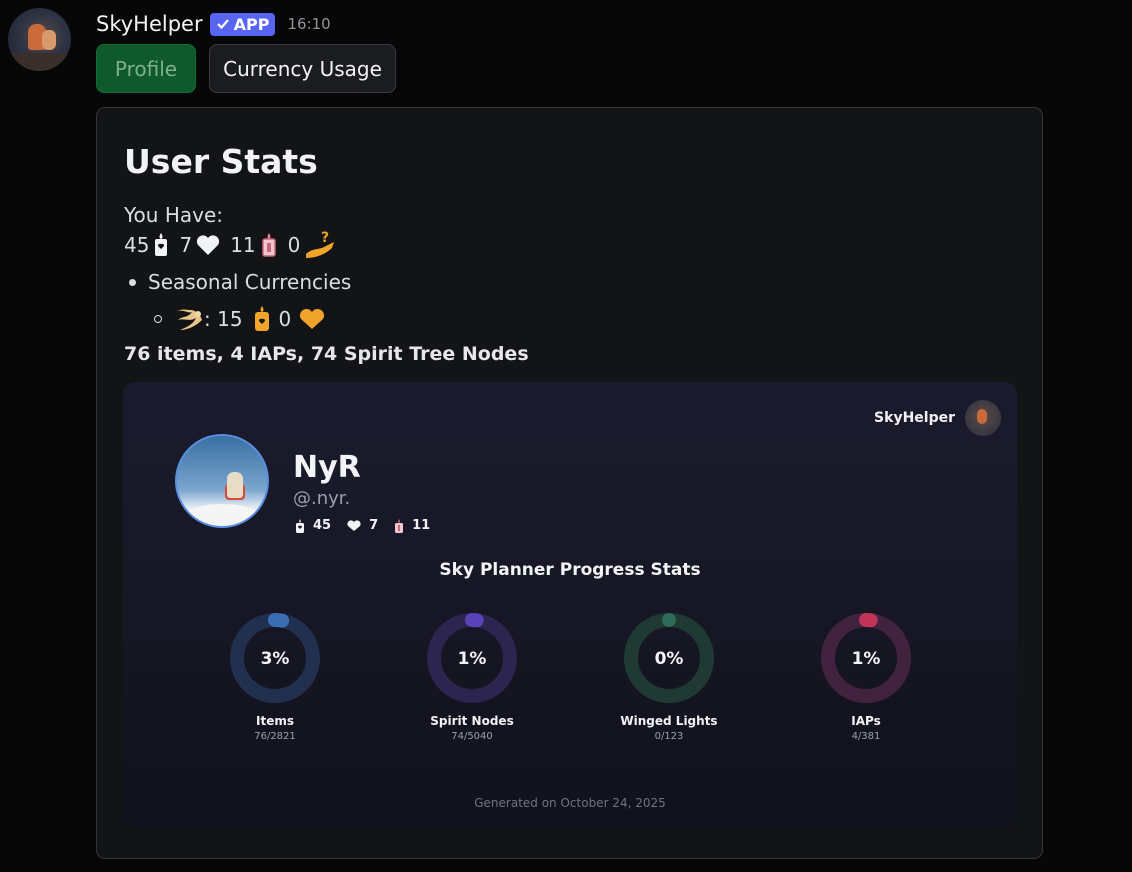  What do you see at coordinates (161, 245) in the screenshot?
I see `candle-icon` at bounding box center [161, 245].